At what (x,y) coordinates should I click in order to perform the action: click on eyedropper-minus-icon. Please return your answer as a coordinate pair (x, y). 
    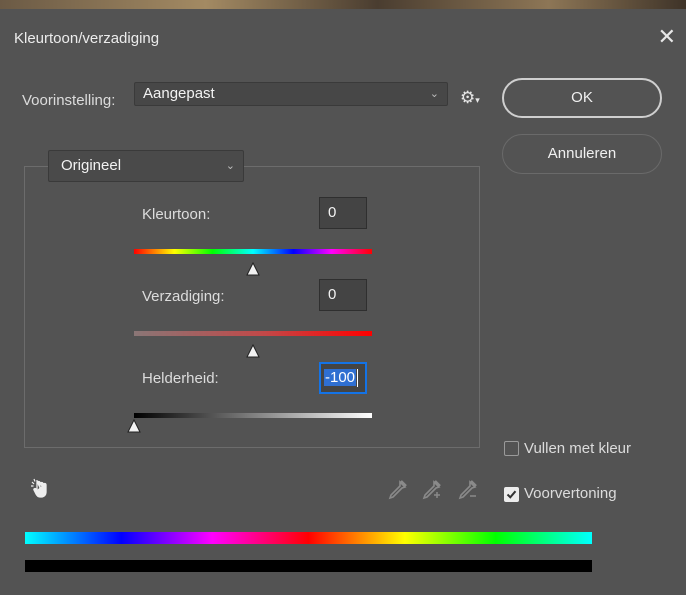
    Looking at the image, I should click on (467, 490).